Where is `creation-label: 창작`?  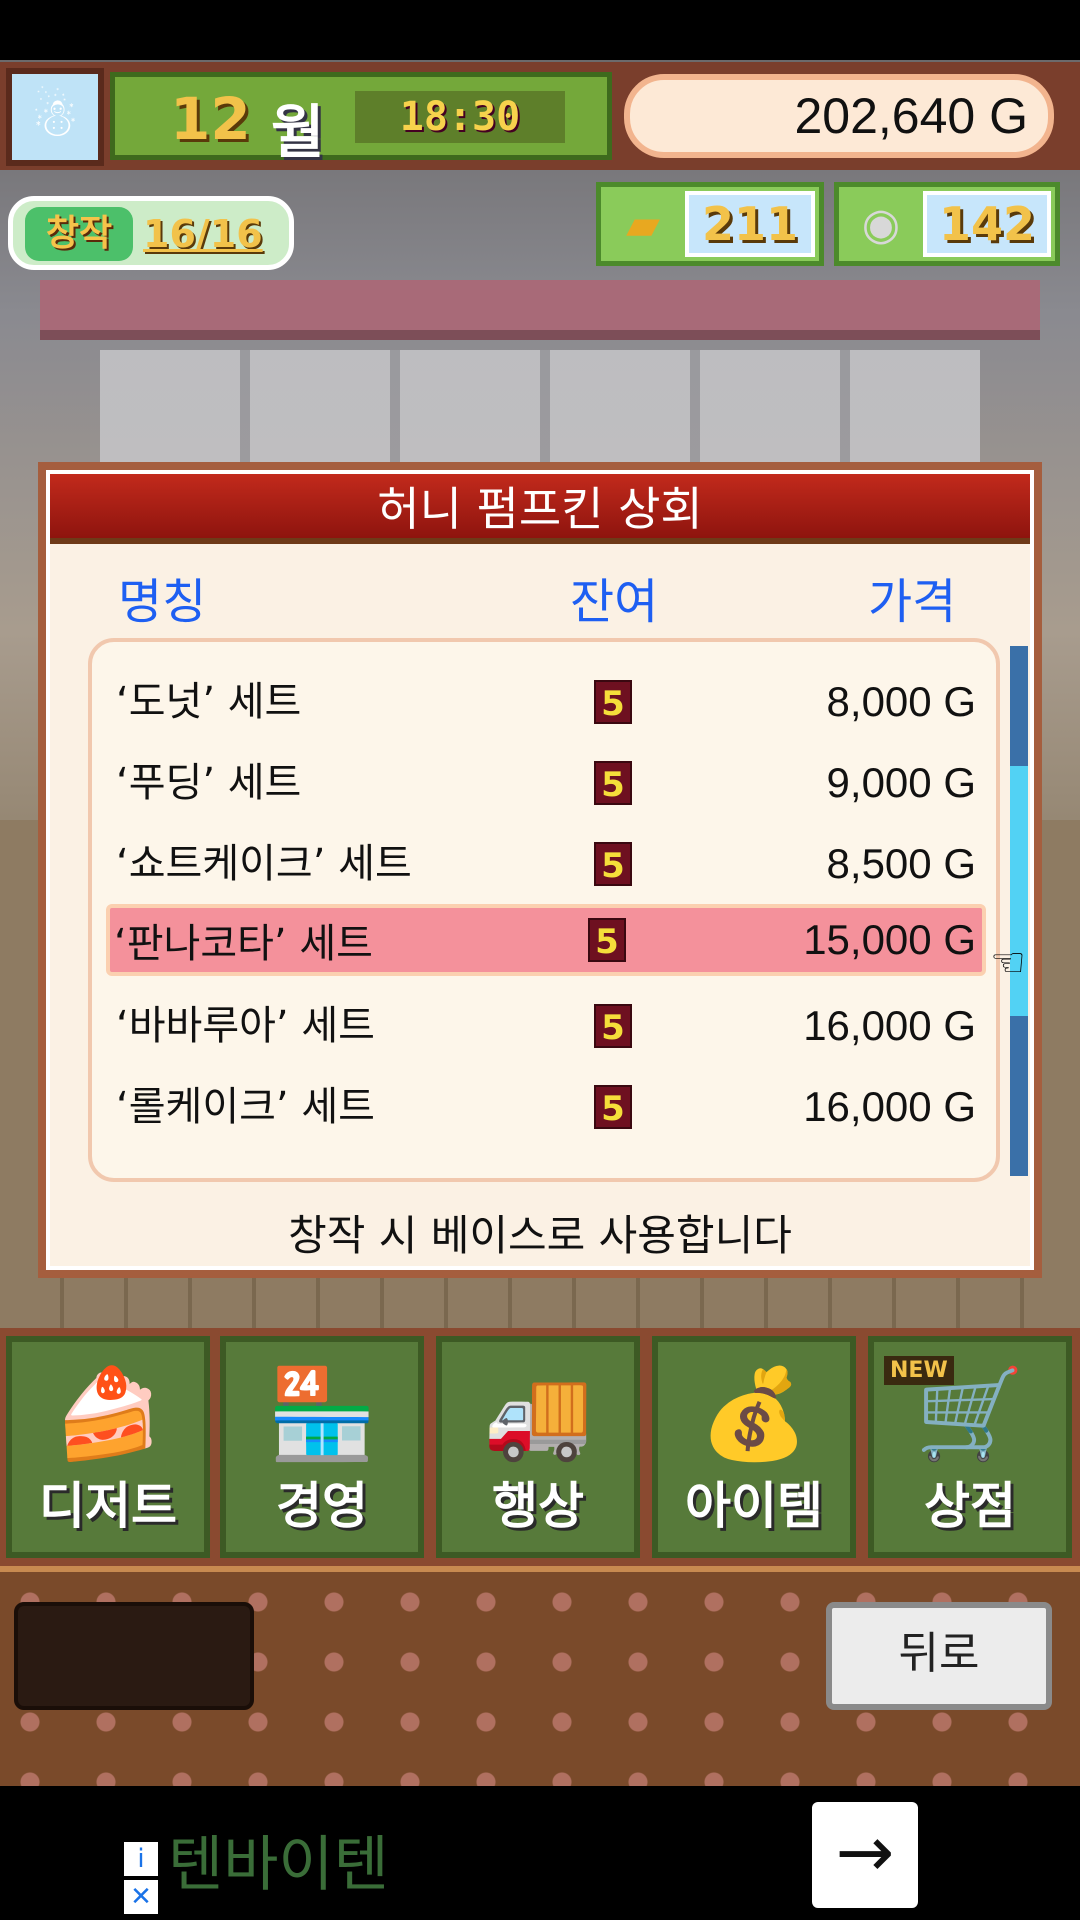
creation-label: 창작 is located at coordinates (79, 234).